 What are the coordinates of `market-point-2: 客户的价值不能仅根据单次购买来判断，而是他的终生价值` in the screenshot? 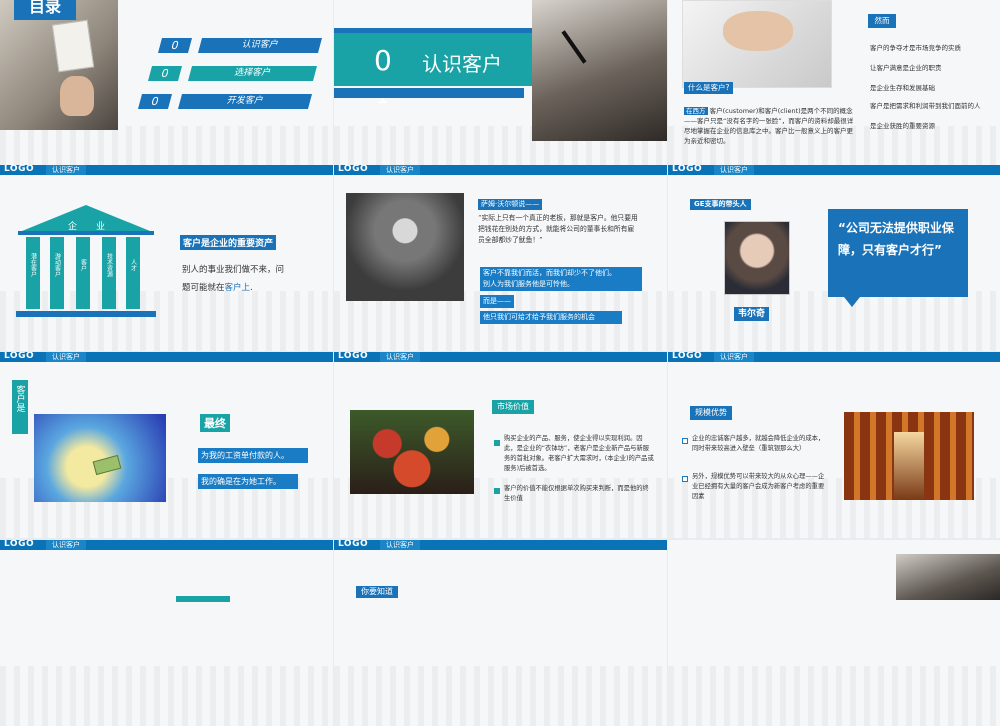 It's located at (576, 493).